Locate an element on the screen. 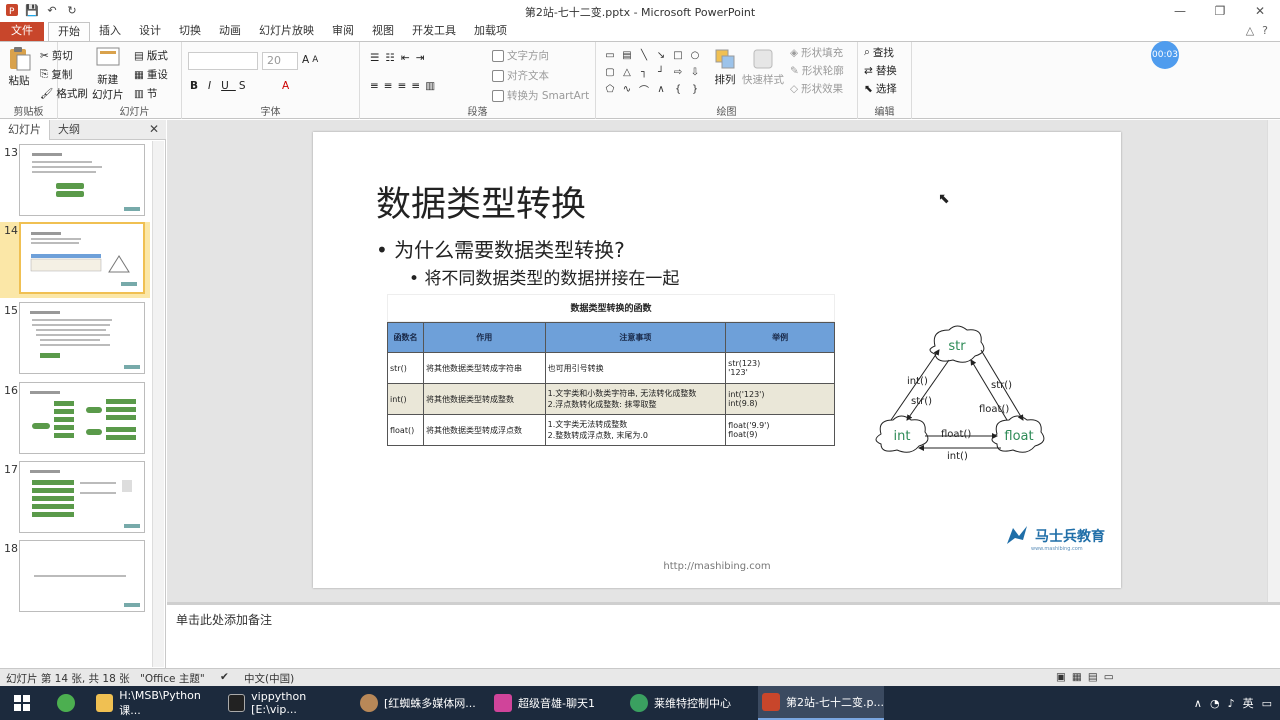 This screenshot has width=1280, height=720. text-direction-button: 文字方向 is located at coordinates (520, 55).